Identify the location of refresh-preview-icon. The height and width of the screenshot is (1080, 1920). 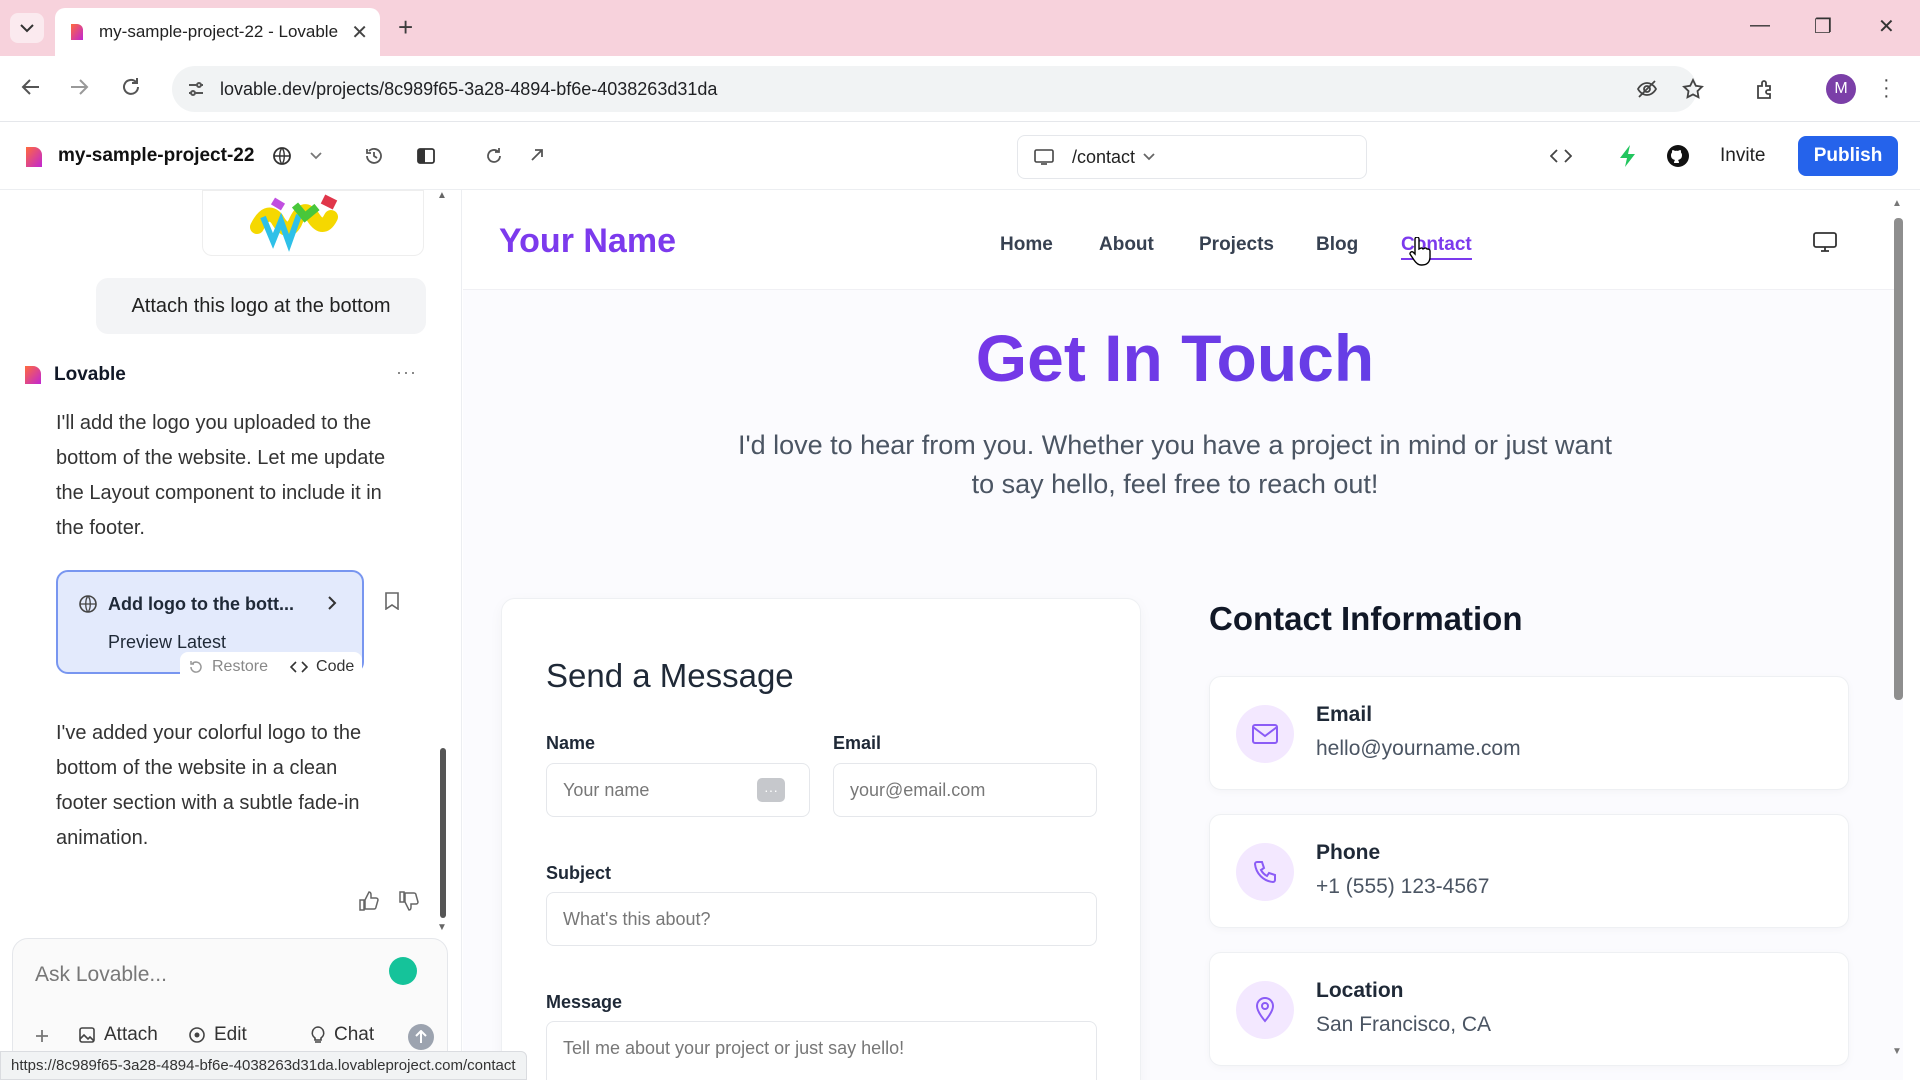
(494, 156).